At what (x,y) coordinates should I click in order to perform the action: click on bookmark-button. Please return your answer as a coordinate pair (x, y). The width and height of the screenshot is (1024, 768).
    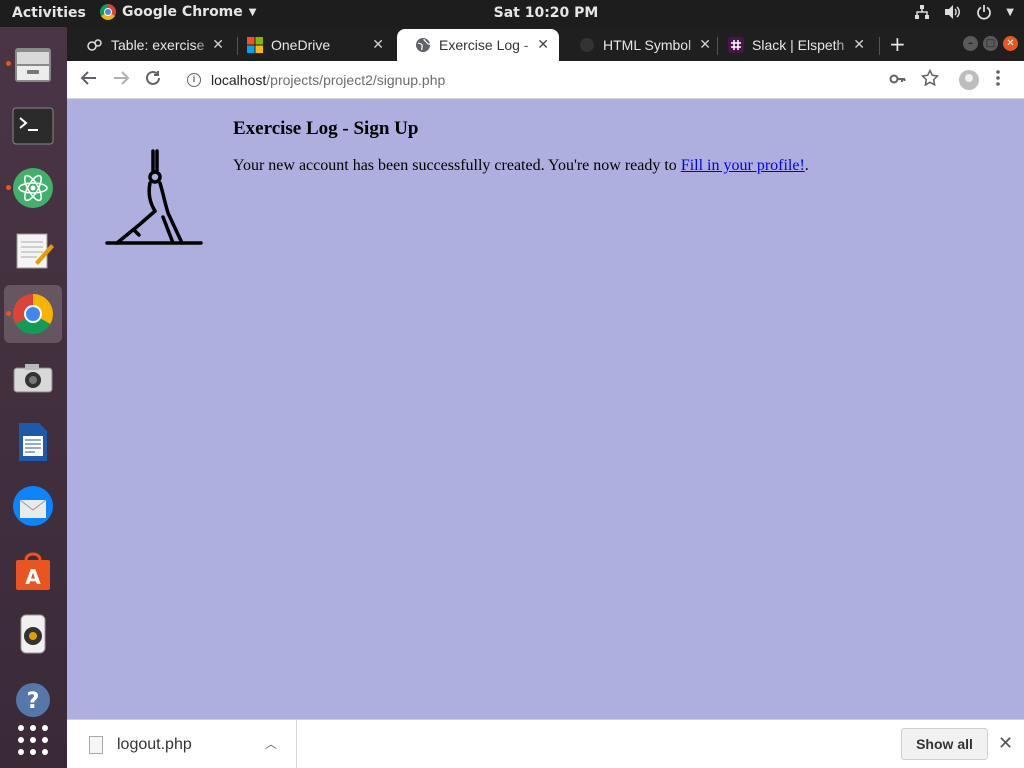
    Looking at the image, I should click on (930, 80).